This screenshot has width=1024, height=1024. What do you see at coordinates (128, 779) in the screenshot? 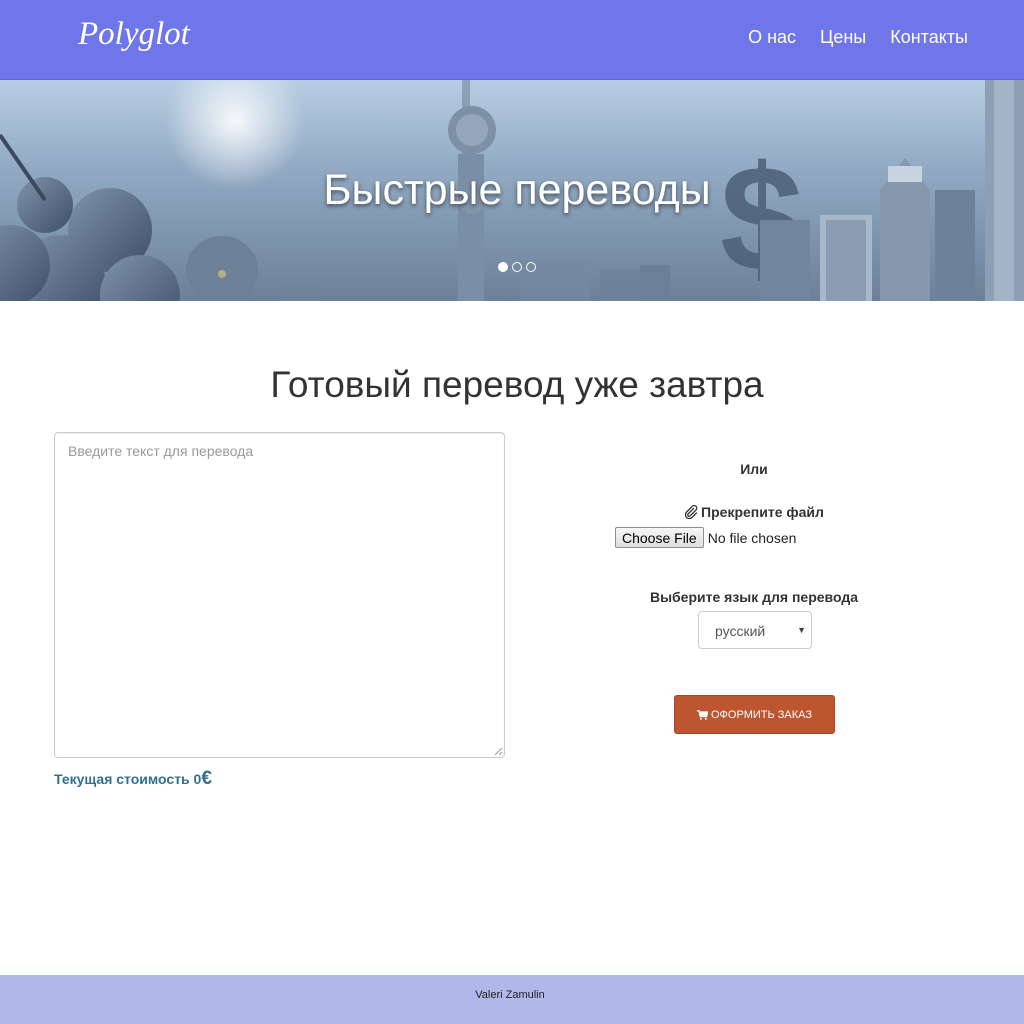
I see `current-cost-label: Текущая стоимость 0` at bounding box center [128, 779].